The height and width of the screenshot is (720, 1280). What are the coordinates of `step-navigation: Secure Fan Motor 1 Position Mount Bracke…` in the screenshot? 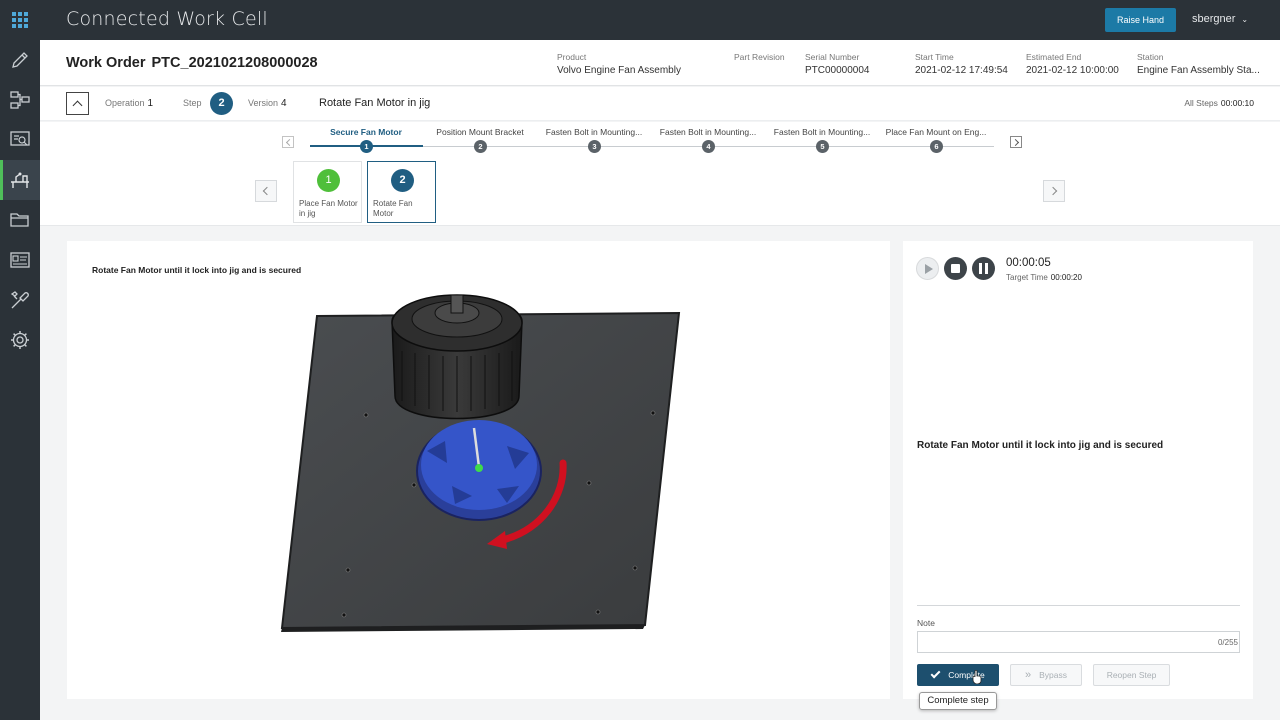 It's located at (660, 174).